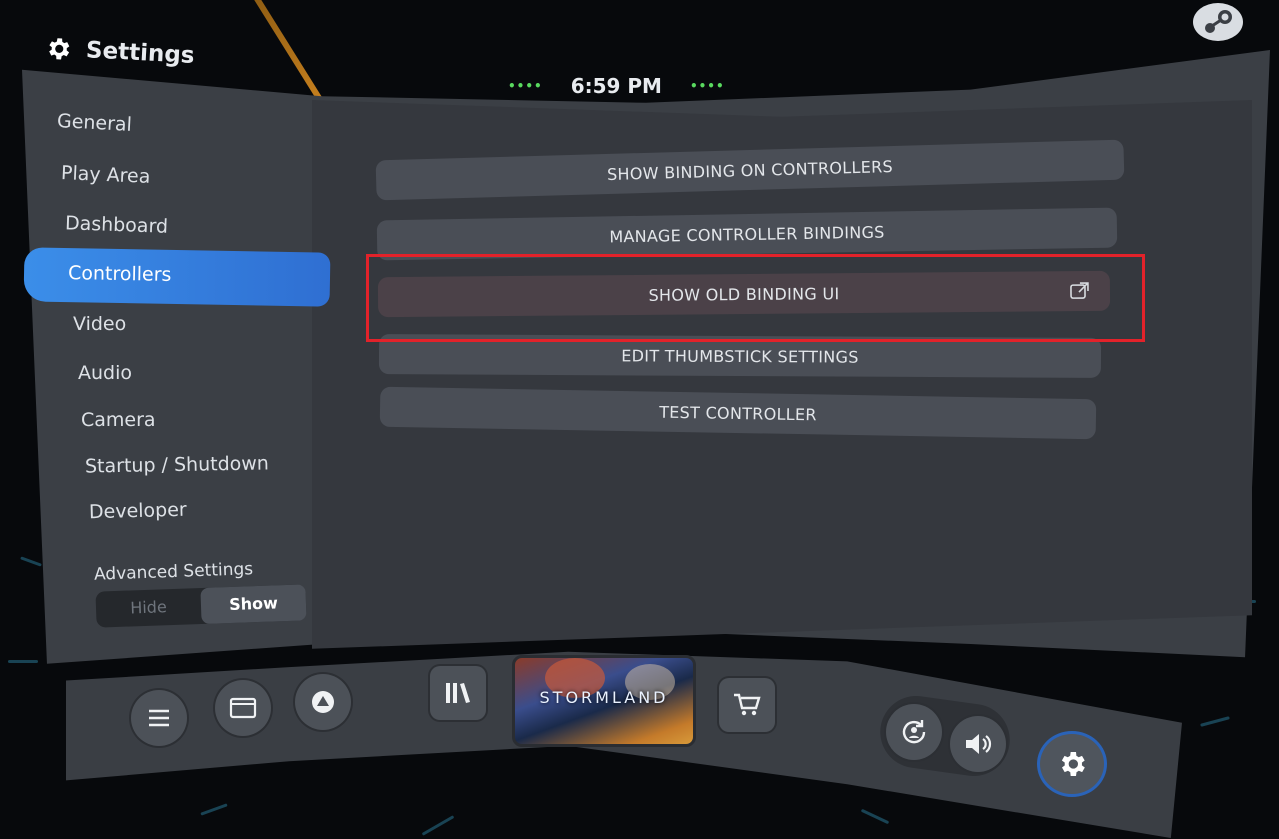 The image size is (1279, 839). What do you see at coordinates (105, 373) in the screenshot?
I see `sidebar-item-audio: Audio` at bounding box center [105, 373].